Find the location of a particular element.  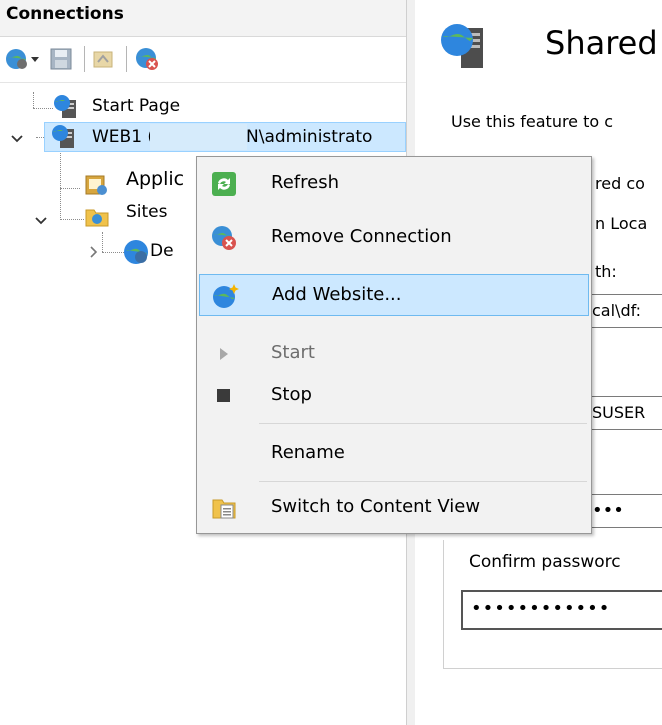

menu-item-label: Start is located at coordinates (293, 352).